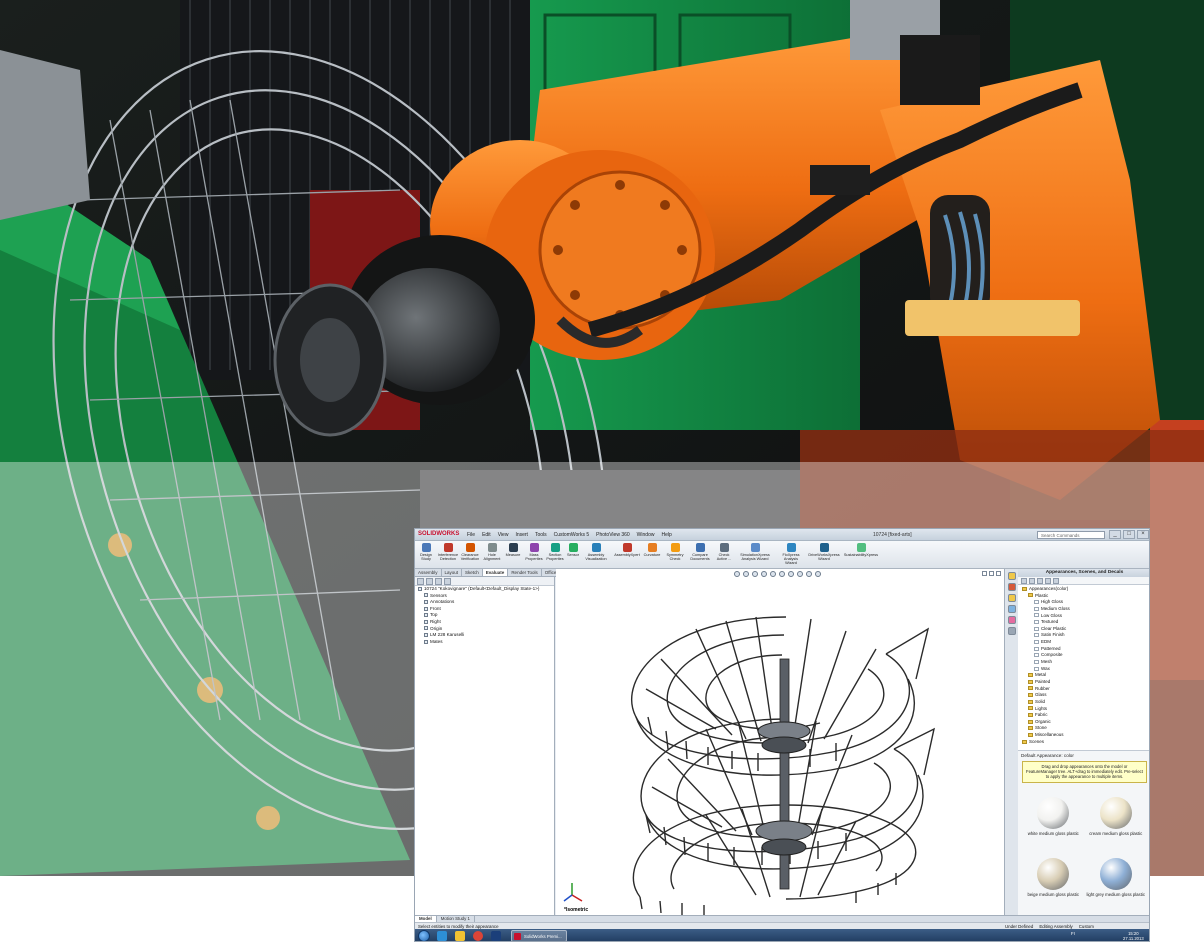  I want to click on ribbon-button-17: SustainabilityXpress, so click(861, 555).